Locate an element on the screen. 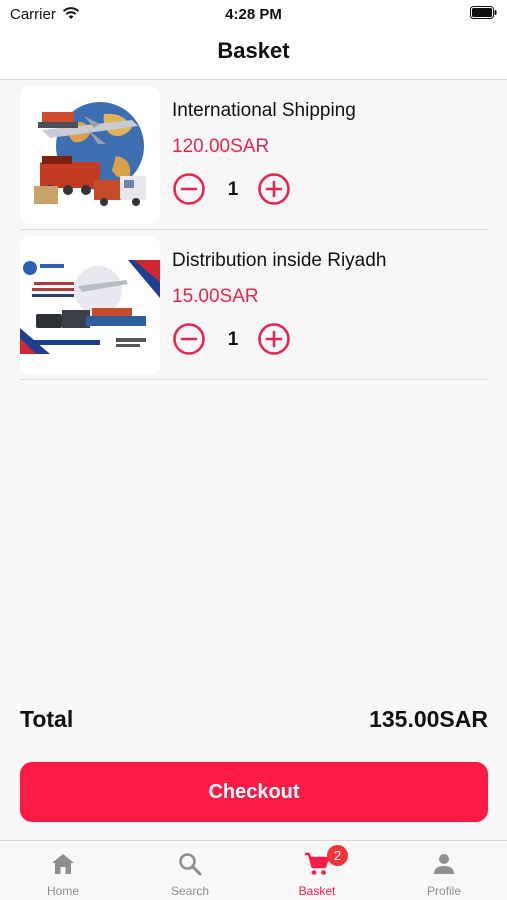  home-icon is located at coordinates (63, 864).